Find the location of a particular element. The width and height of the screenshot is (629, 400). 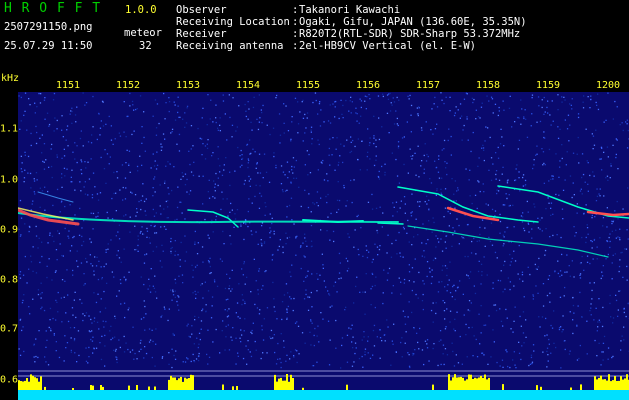

location-label: Receiving Location is located at coordinates (233, 22).